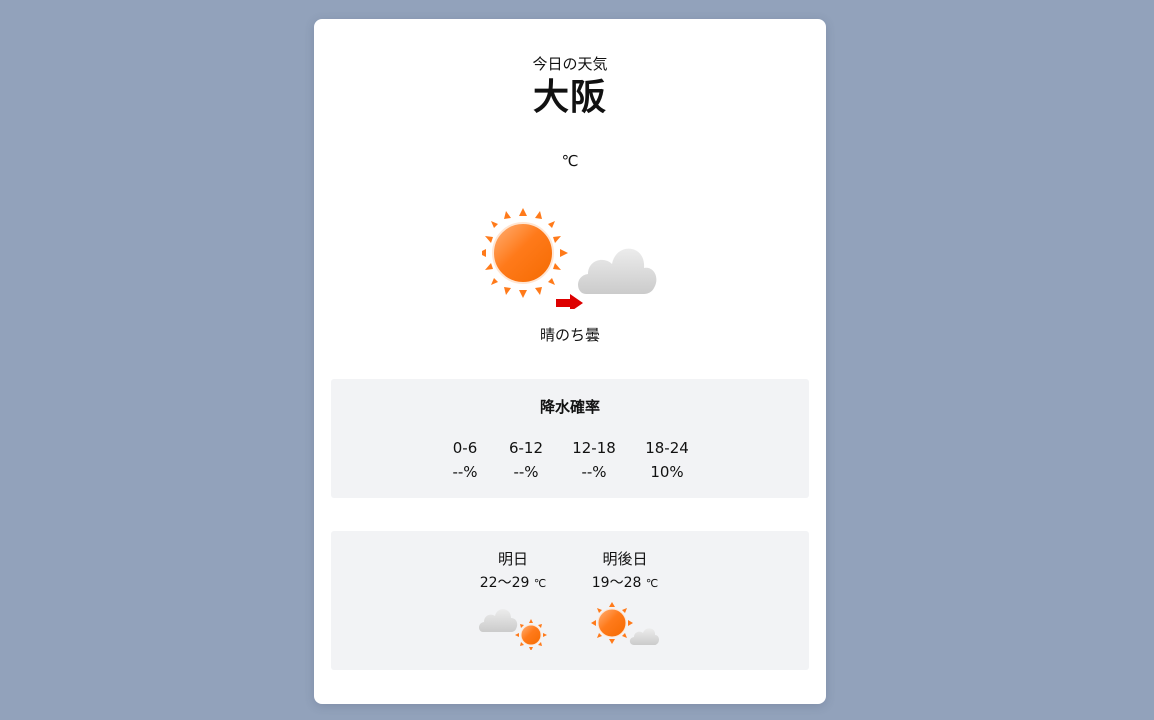 This screenshot has width=1154, height=720. Describe the element at coordinates (625, 598) in the screenshot. I see `forecast-day-after-tomorrow: 明後日 19〜28 ℃` at that location.